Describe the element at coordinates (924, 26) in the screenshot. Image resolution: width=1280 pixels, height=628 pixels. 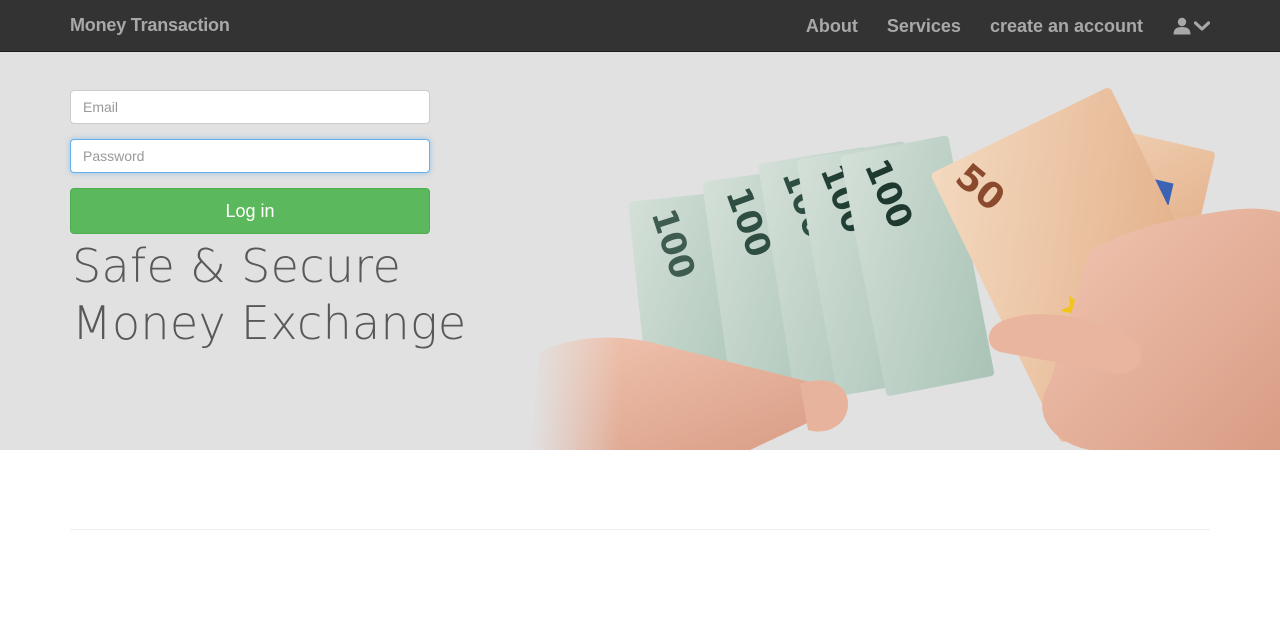
I see `nav-link-services: Services` at that location.